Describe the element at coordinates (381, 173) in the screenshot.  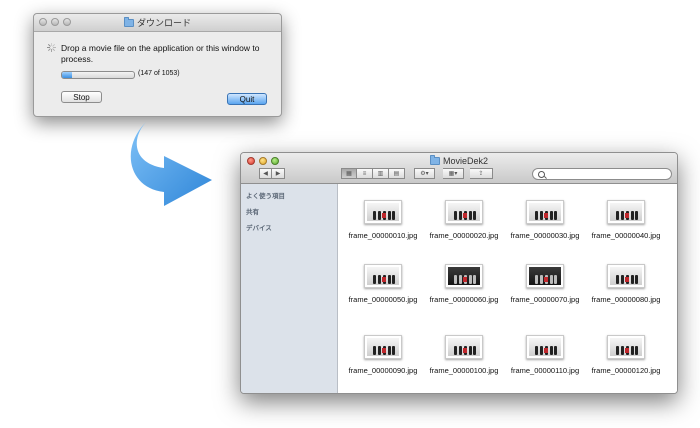
I see `column-view-button: ▥` at that location.